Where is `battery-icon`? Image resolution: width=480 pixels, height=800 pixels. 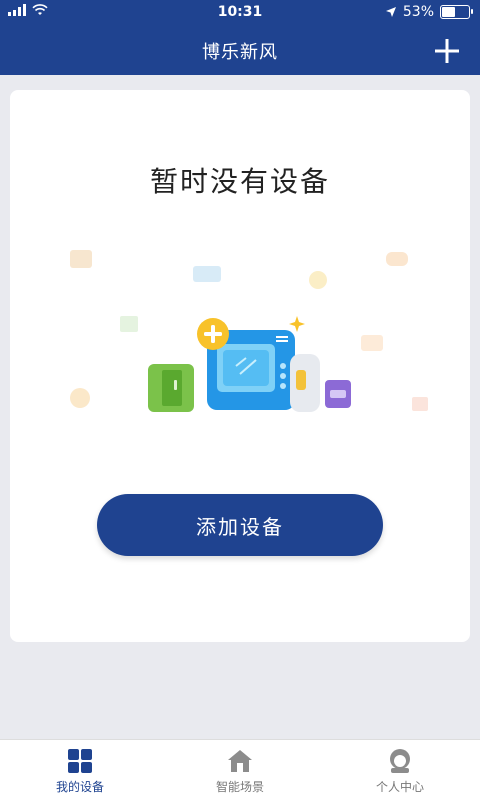 battery-icon is located at coordinates (456, 12).